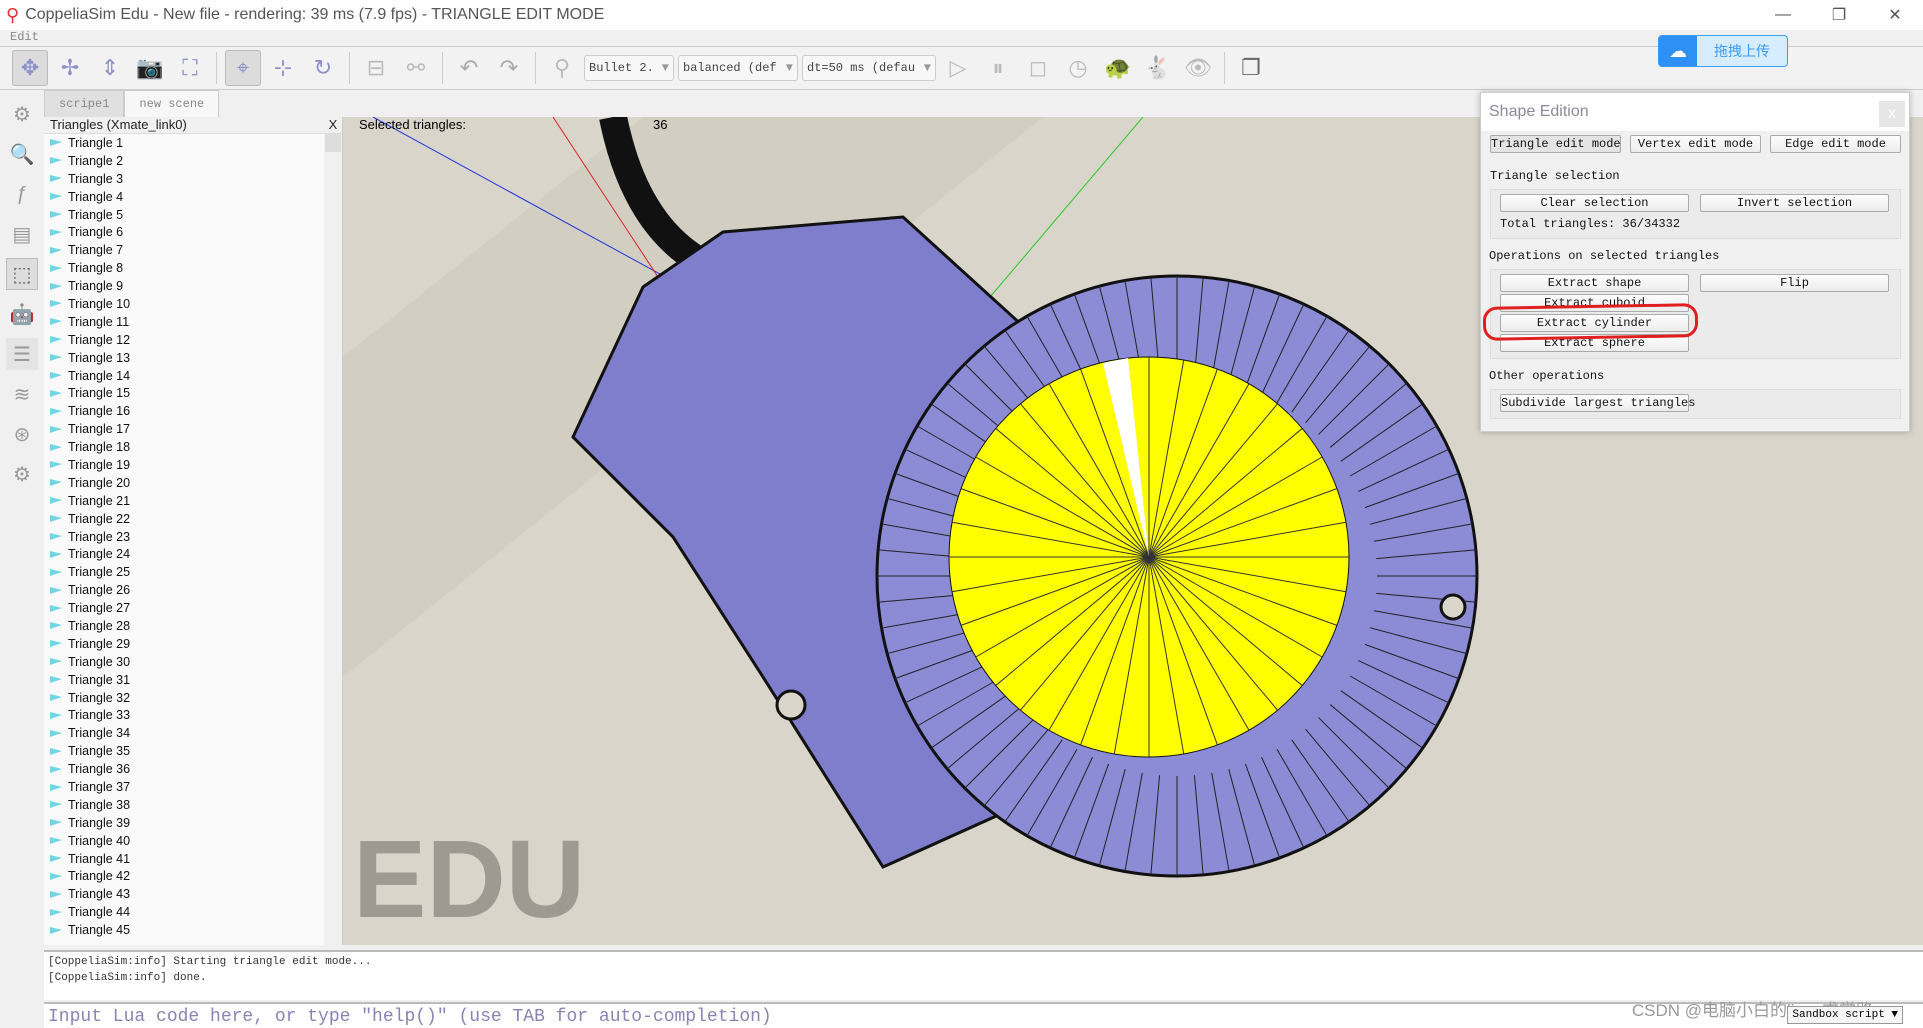 This screenshot has width=1923, height=1028. I want to click on engine-select: Bullet 2. ▼, so click(629, 68).